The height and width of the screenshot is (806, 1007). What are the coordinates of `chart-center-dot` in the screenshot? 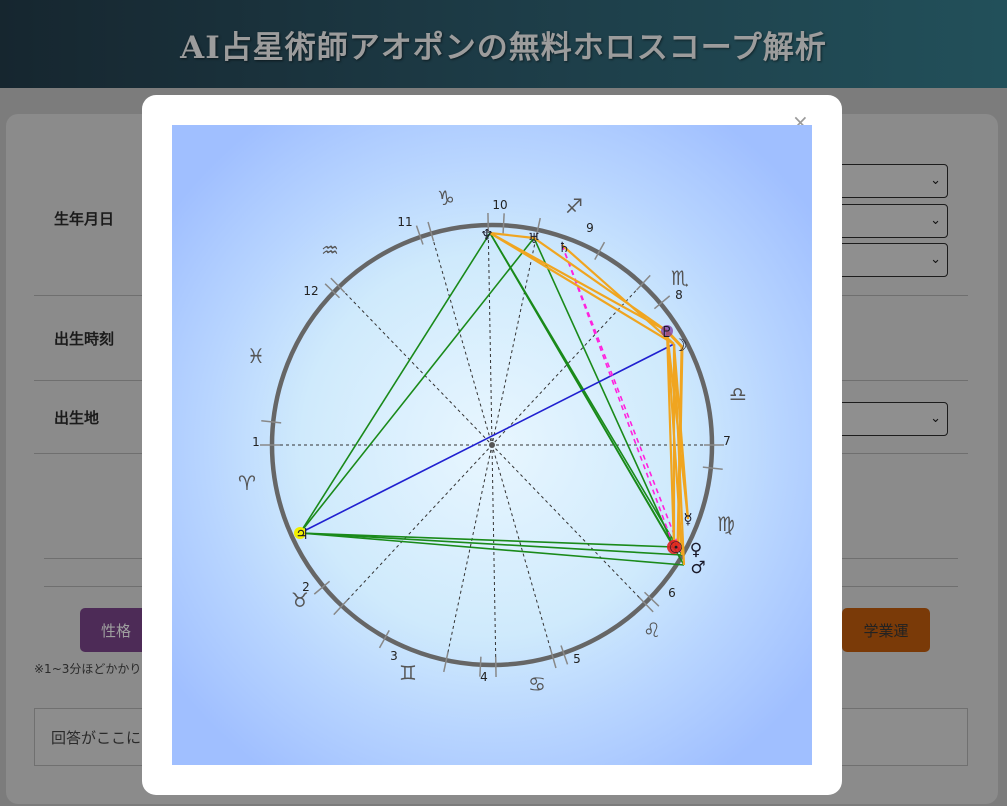 It's located at (492, 445).